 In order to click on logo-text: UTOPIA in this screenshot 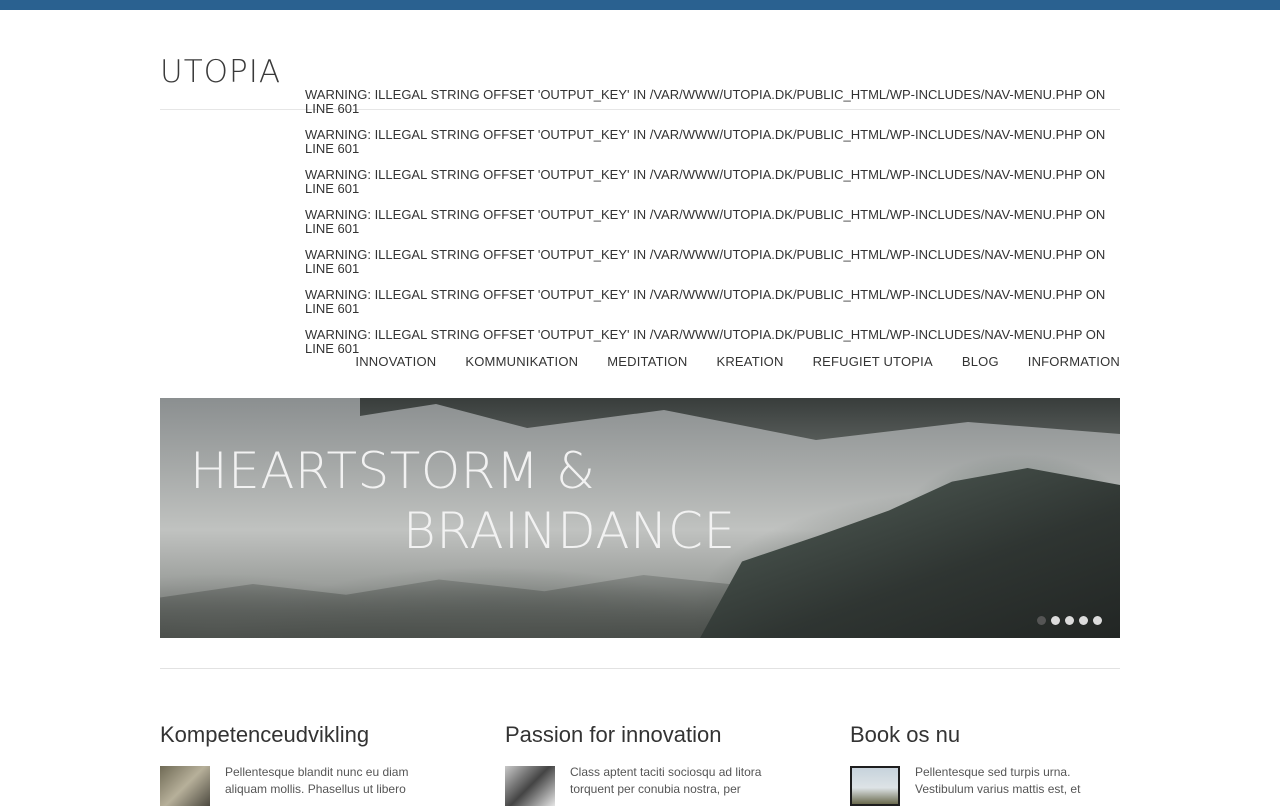, I will do `click(221, 72)`.